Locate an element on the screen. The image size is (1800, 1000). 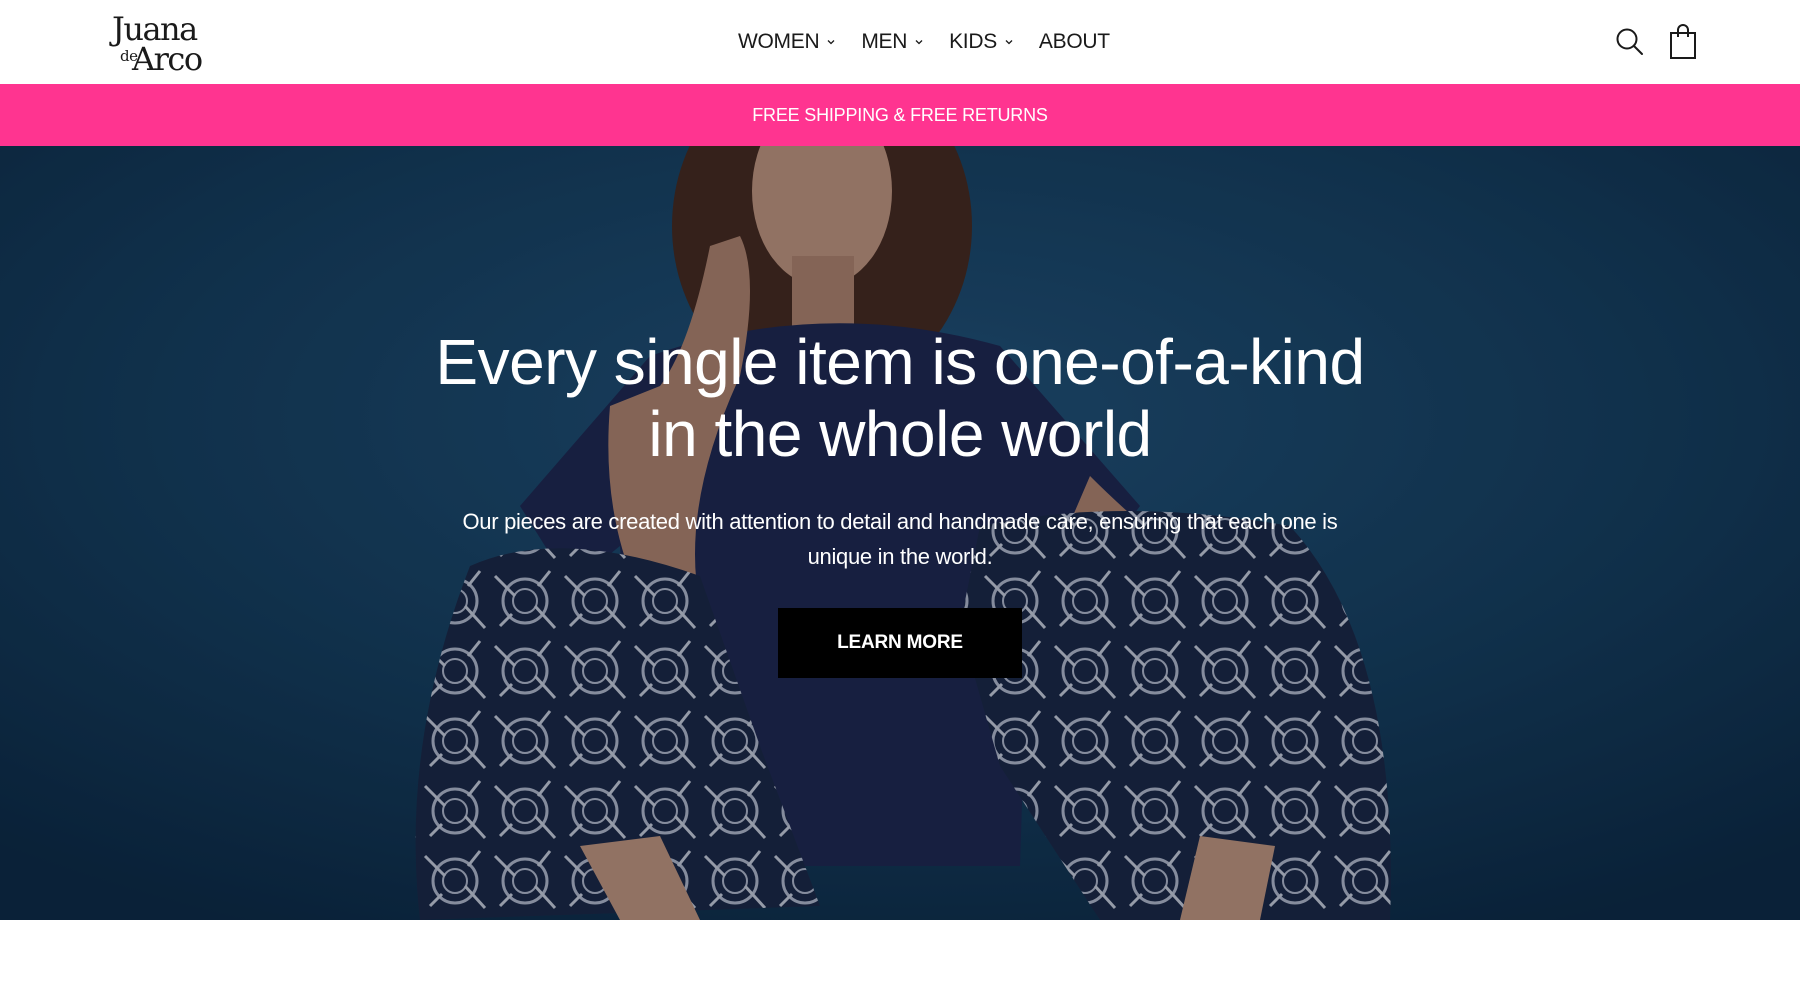
hero-title-line-2: in the whole world is located at coordinates (900, 434).